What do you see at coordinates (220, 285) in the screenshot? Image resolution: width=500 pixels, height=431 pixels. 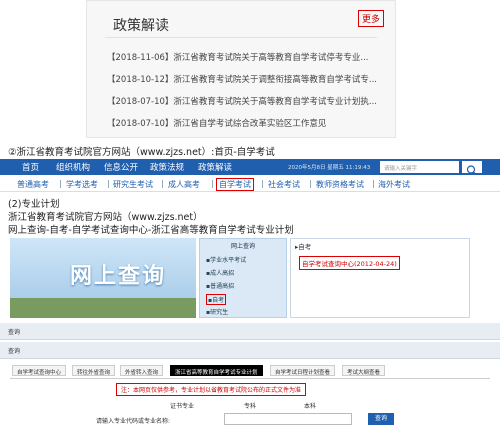 I see `menu-item-general: ▪普通高招` at bounding box center [220, 285].